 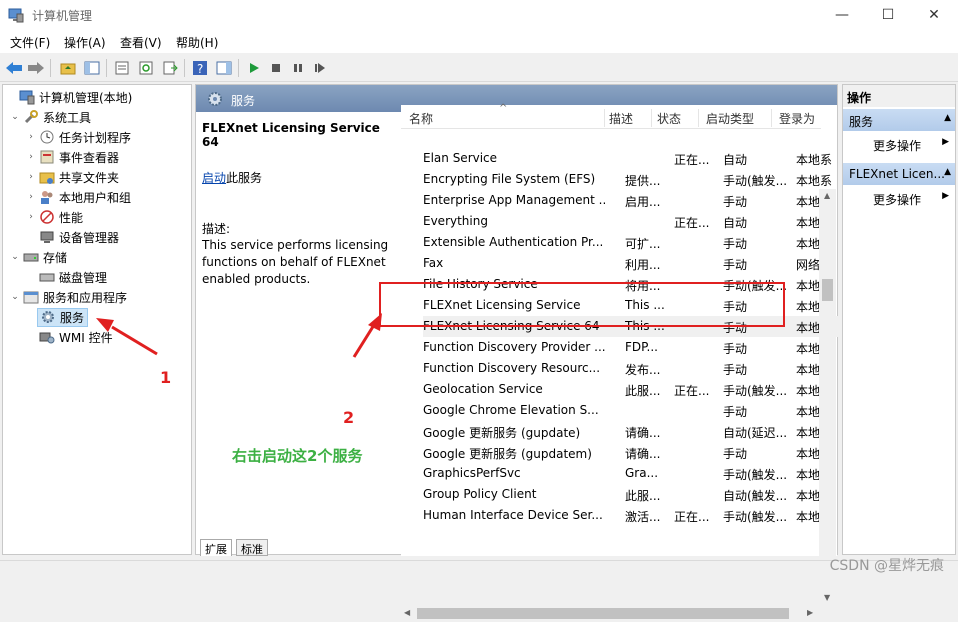 What do you see at coordinates (16, 15) in the screenshot?
I see `computer-management-icon` at bounding box center [16, 15].